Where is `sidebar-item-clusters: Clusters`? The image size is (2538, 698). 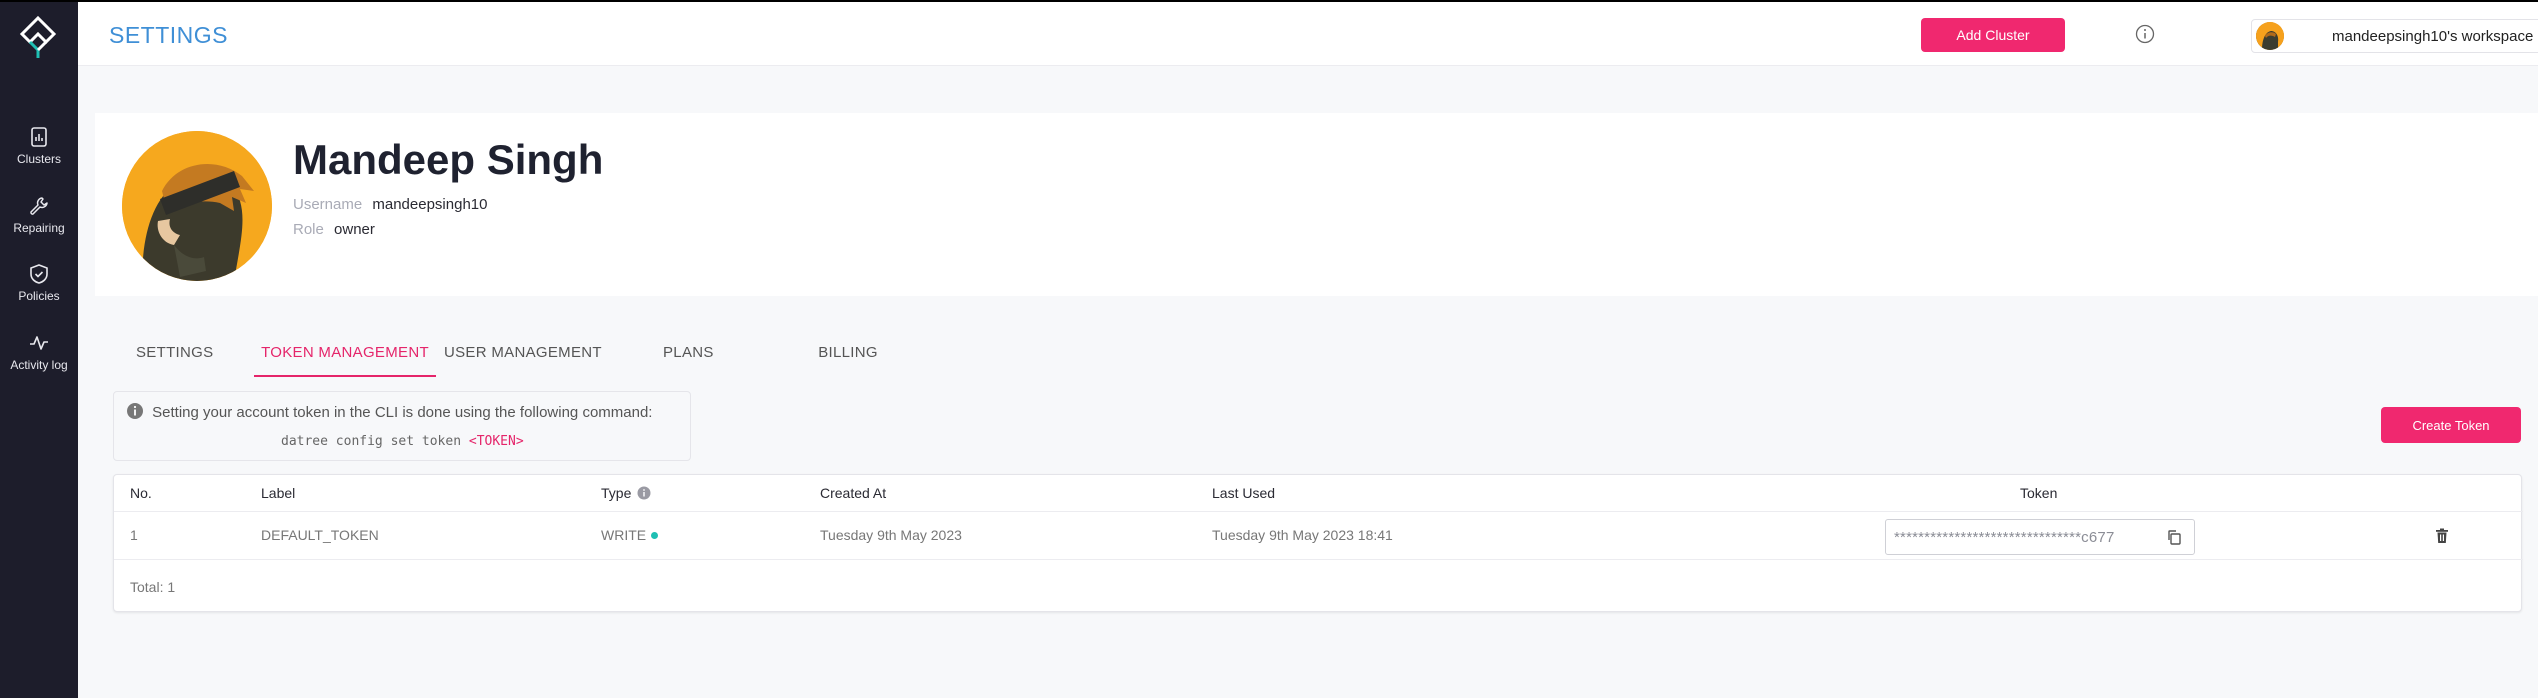
sidebar-item-clusters: Clusters is located at coordinates (39, 146).